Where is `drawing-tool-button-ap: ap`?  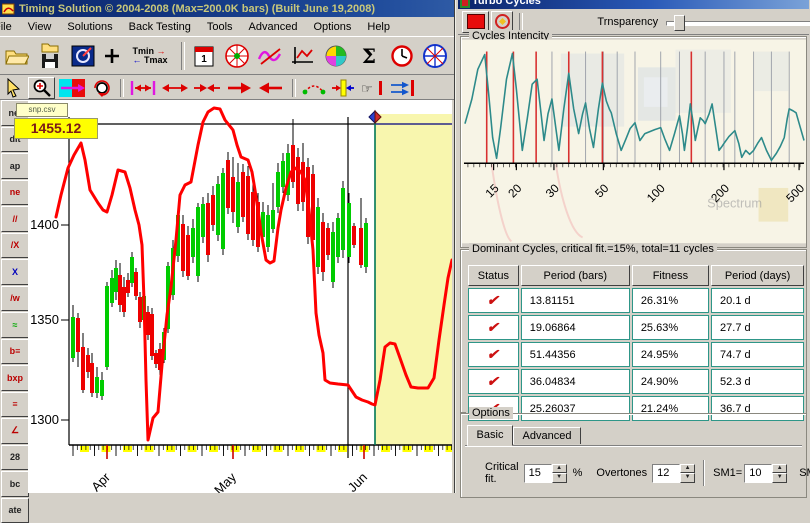
drawing-tool-button-ap: ap is located at coordinates (15, 166).